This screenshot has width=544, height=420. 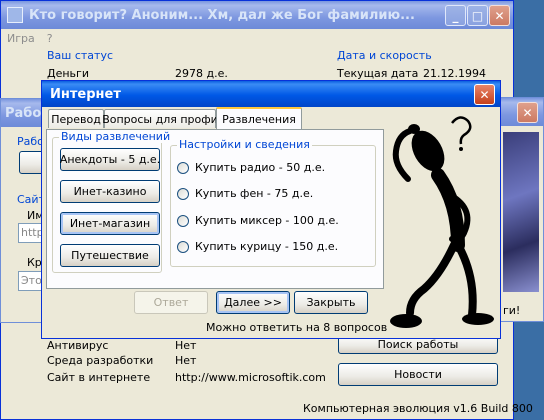 I want to click on antivirus-value: Нет, so click(x=186, y=345).